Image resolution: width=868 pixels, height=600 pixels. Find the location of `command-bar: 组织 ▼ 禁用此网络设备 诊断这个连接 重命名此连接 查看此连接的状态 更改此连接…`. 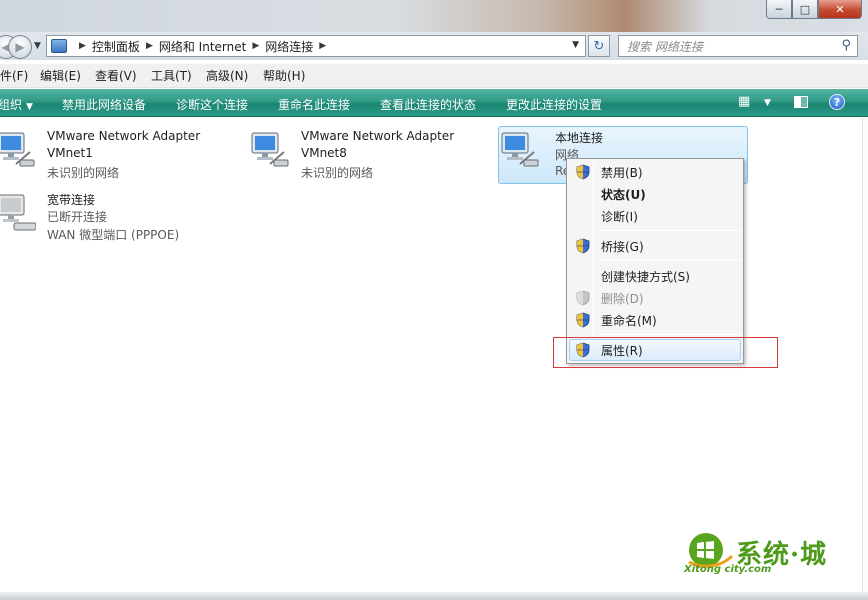

command-bar: 组织 ▼ 禁用此网络设备 诊断这个连接 重命名此连接 查看此连接的状态 更改此连接… is located at coordinates (434, 103).